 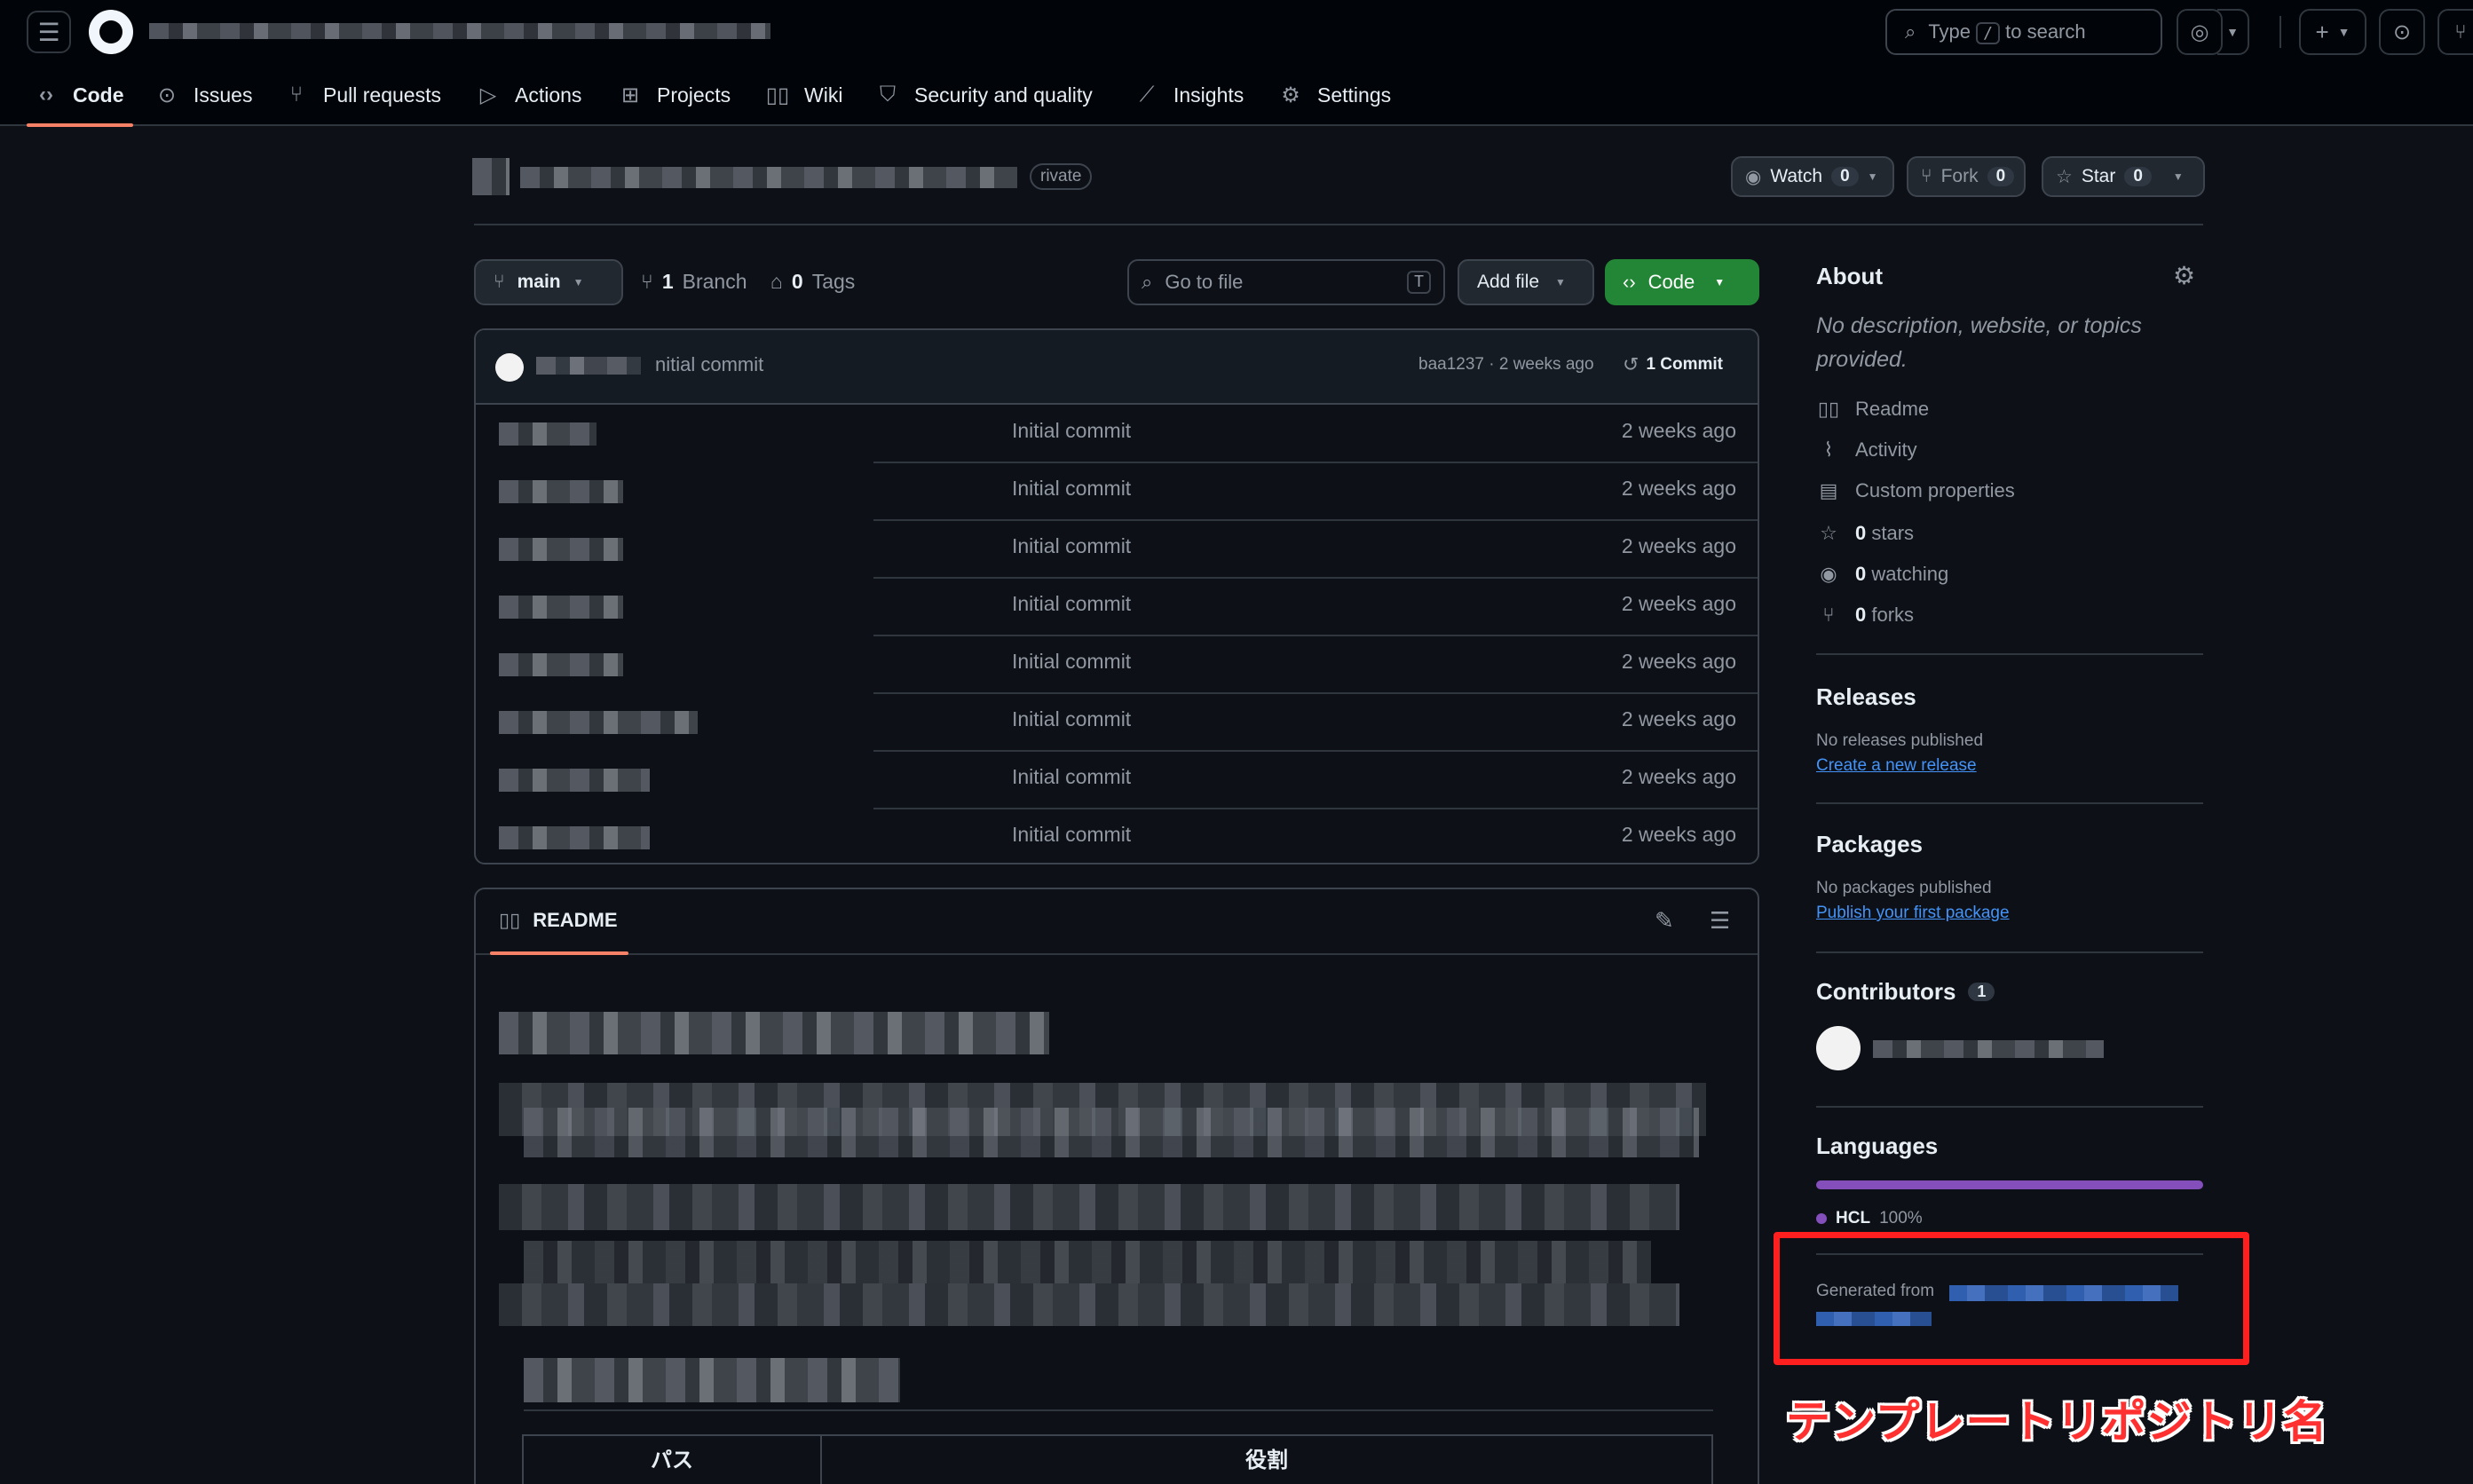 What do you see at coordinates (1850, 276) in the screenshot?
I see `about-heading: About` at bounding box center [1850, 276].